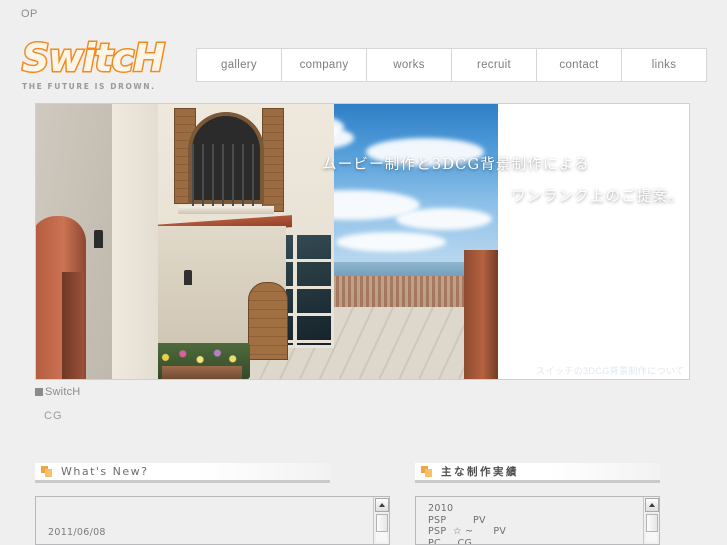 The width and height of the screenshot is (727, 545). What do you see at coordinates (226, 176) in the screenshot?
I see `window-grille` at bounding box center [226, 176].